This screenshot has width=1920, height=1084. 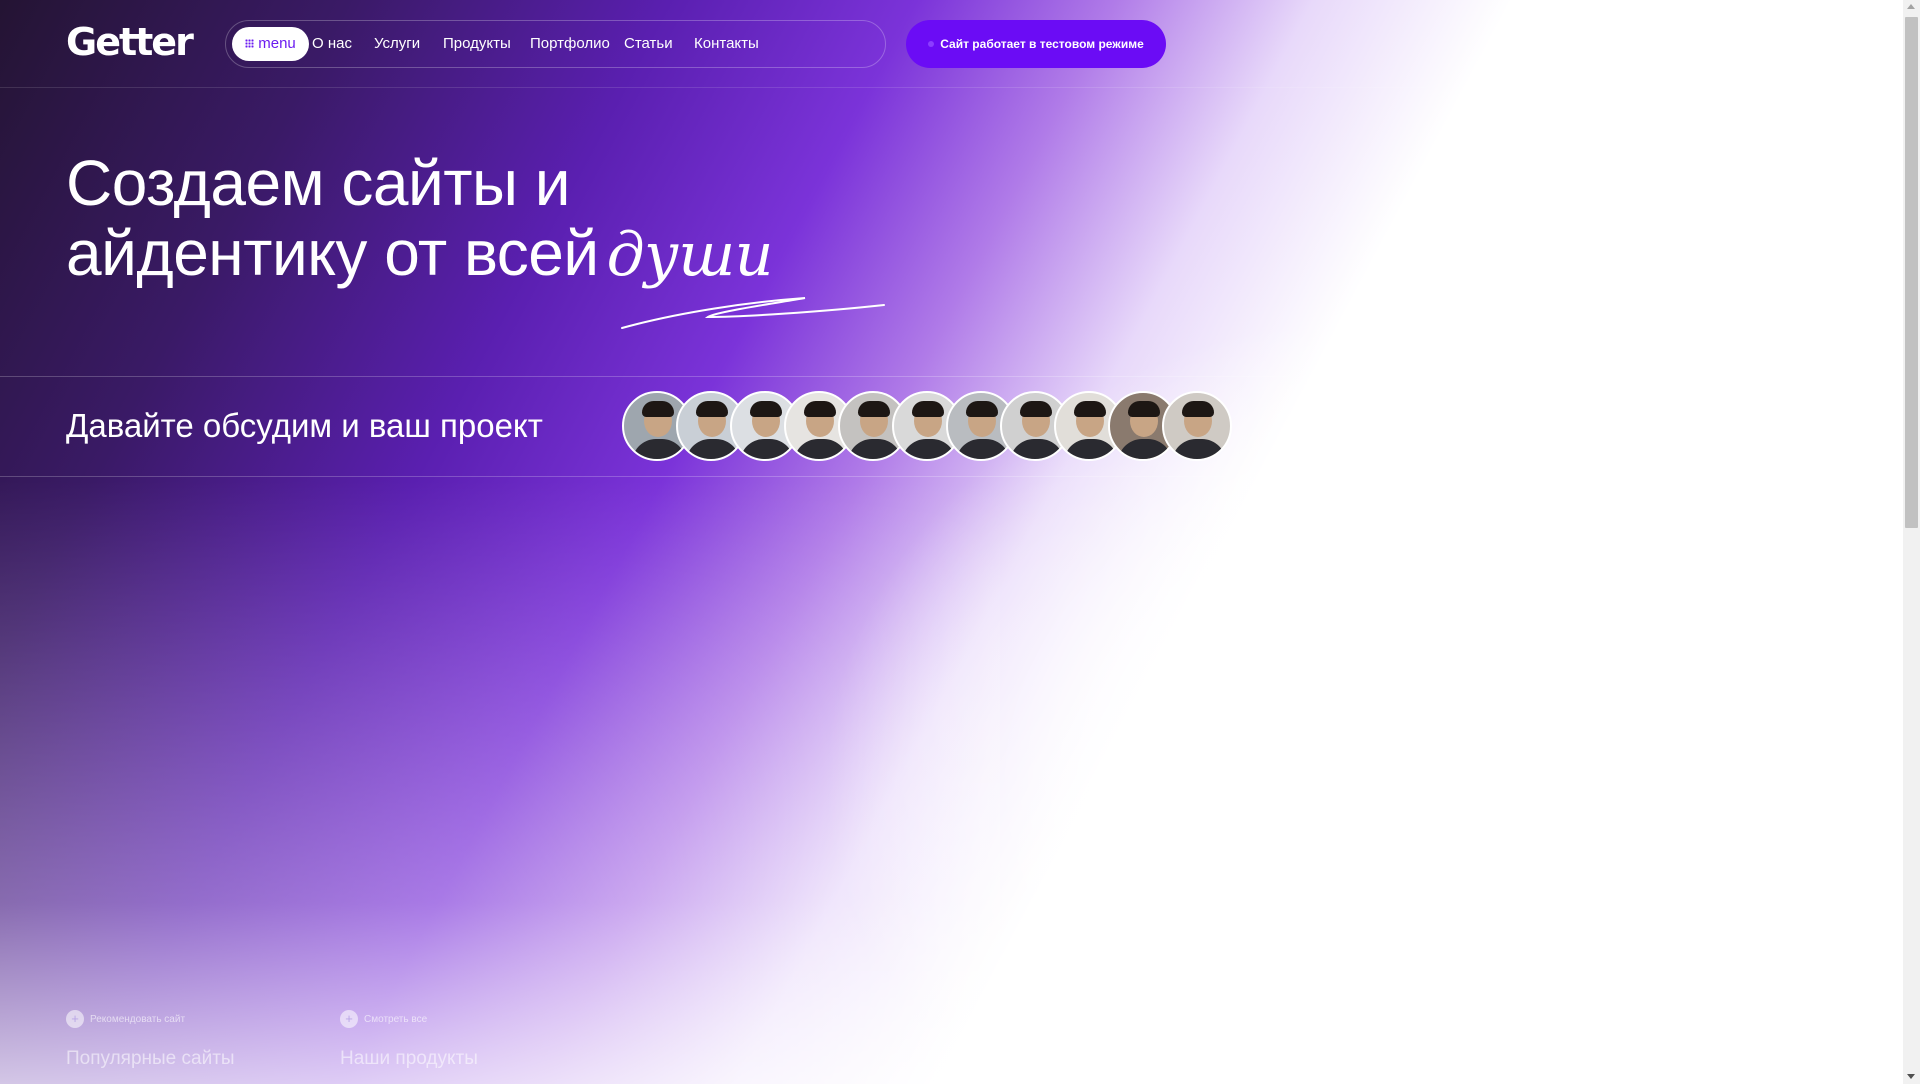 I want to click on scroll-up-arrow-icon, so click(x=1911, y=6).